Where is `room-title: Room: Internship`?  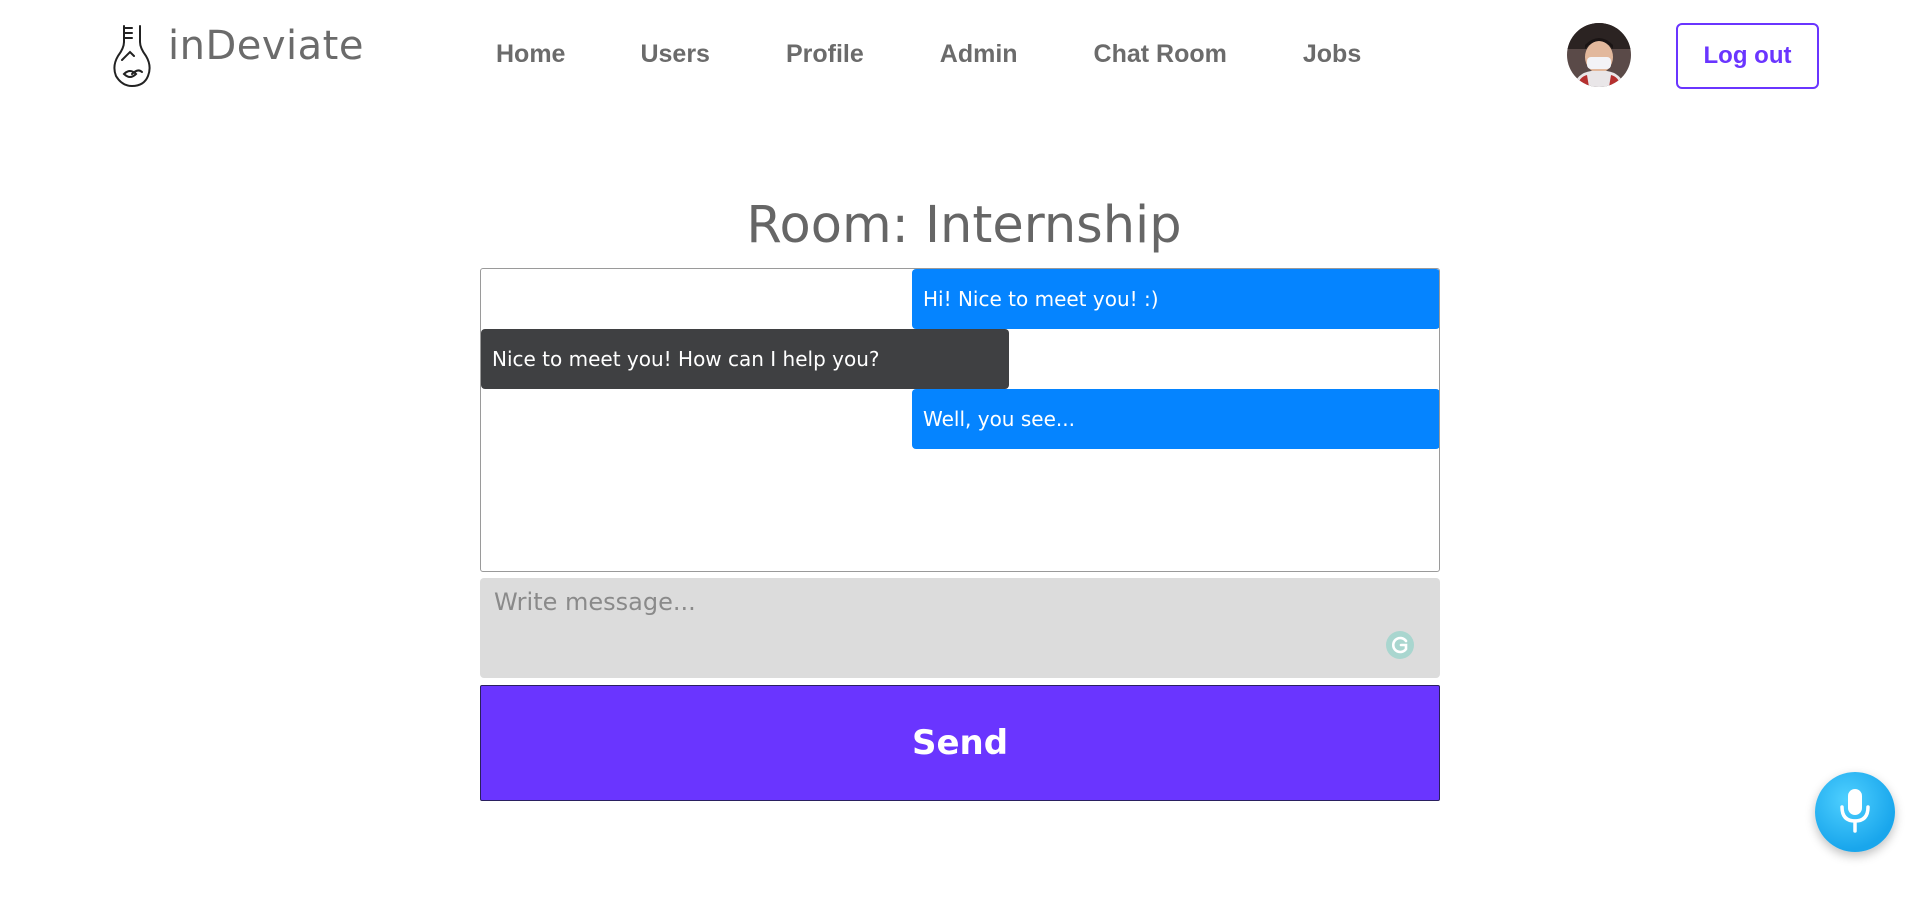 room-title: Room: Internship is located at coordinates (954, 225).